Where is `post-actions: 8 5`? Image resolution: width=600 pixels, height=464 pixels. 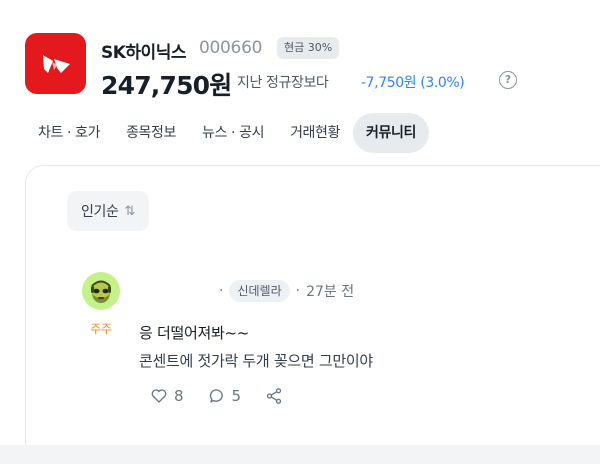 post-actions: 8 5 is located at coordinates (228, 396).